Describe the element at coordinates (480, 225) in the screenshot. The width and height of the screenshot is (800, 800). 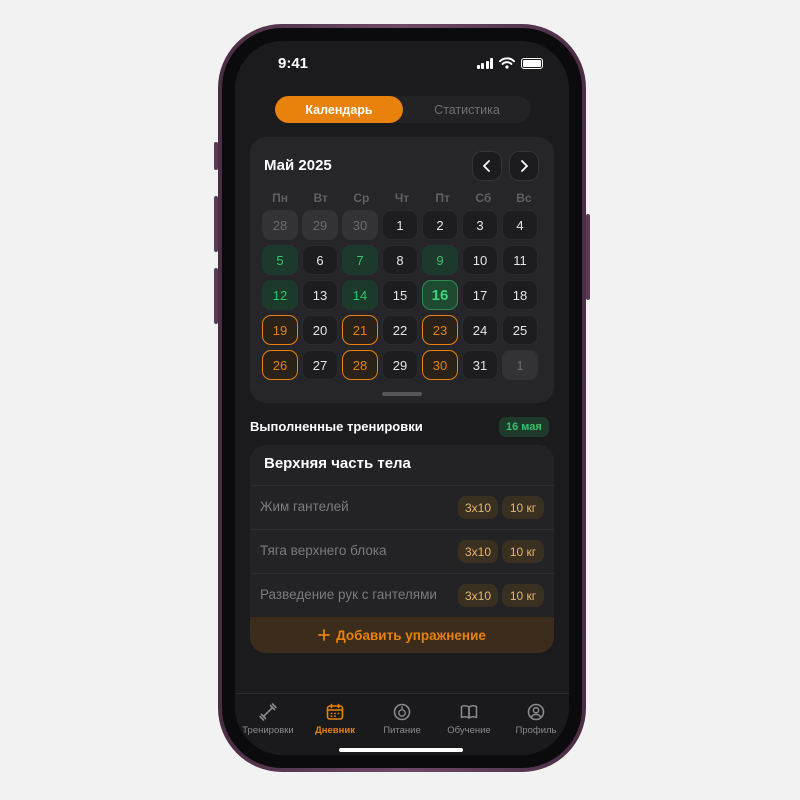
I see `calendar-day: 3` at that location.